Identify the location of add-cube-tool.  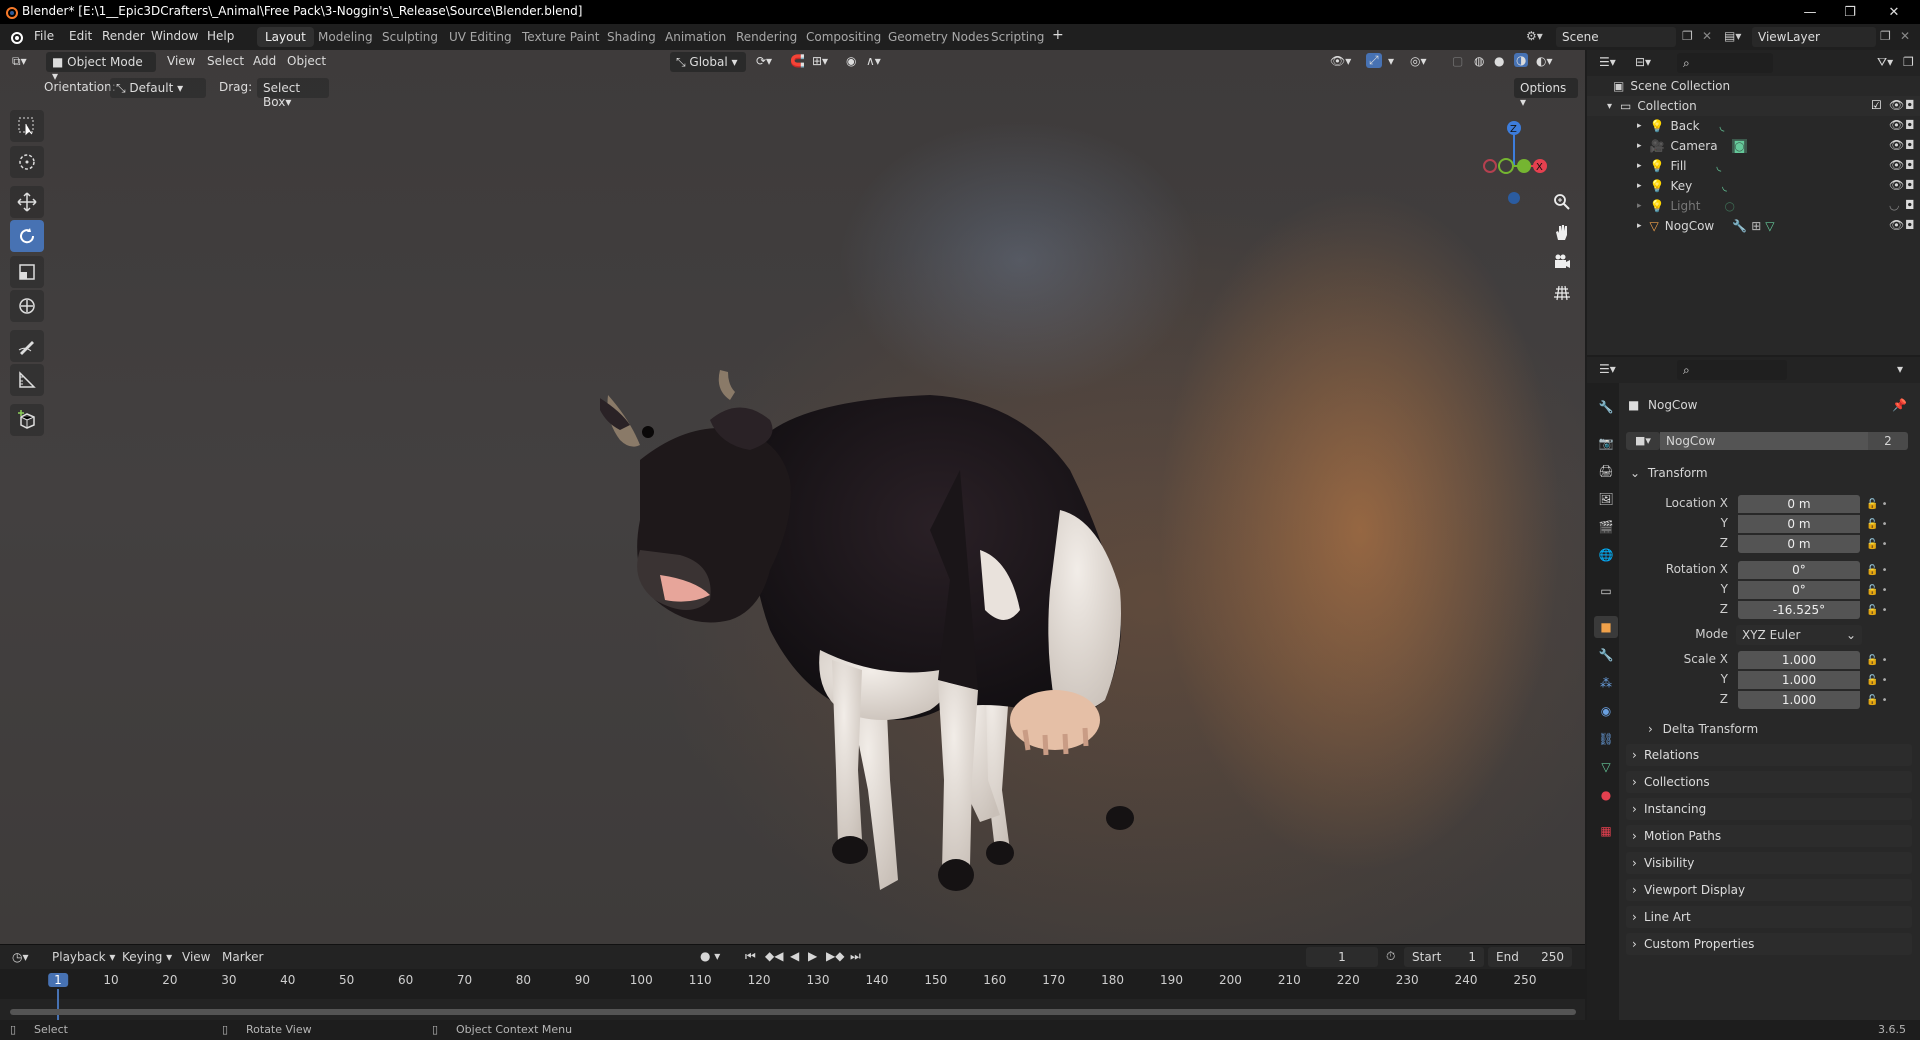
(27, 420).